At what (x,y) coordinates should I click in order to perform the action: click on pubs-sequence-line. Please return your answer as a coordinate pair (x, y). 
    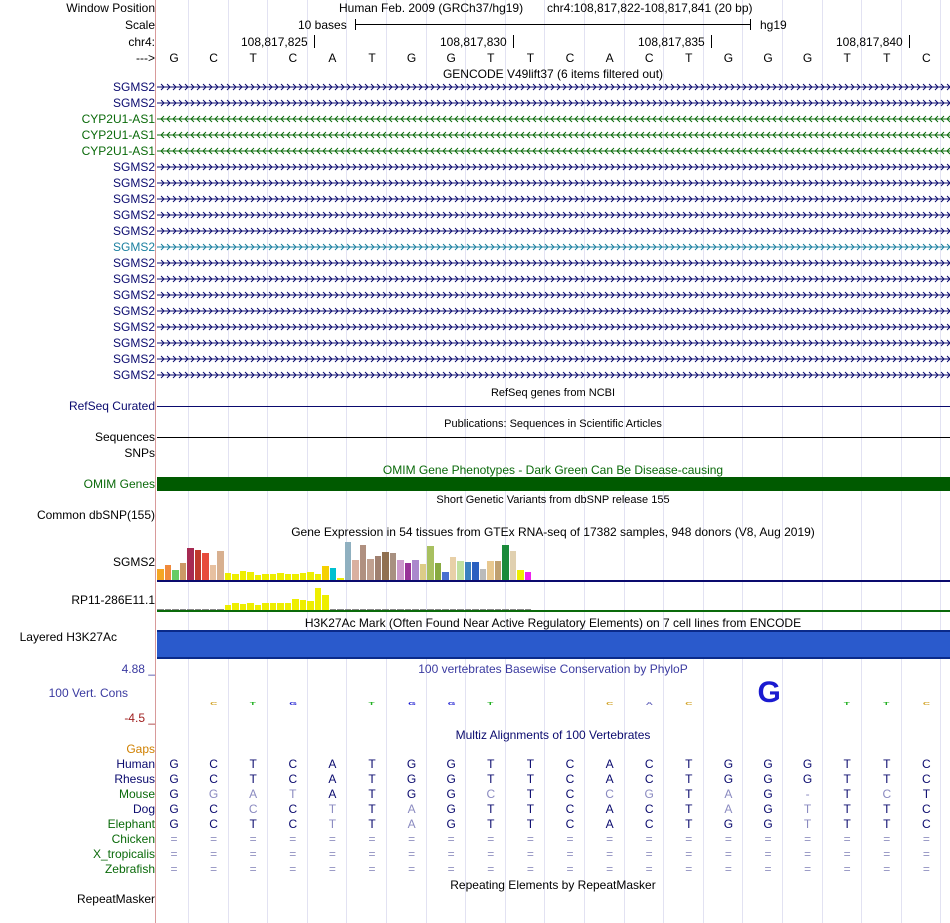
    Looking at the image, I should click on (553, 437).